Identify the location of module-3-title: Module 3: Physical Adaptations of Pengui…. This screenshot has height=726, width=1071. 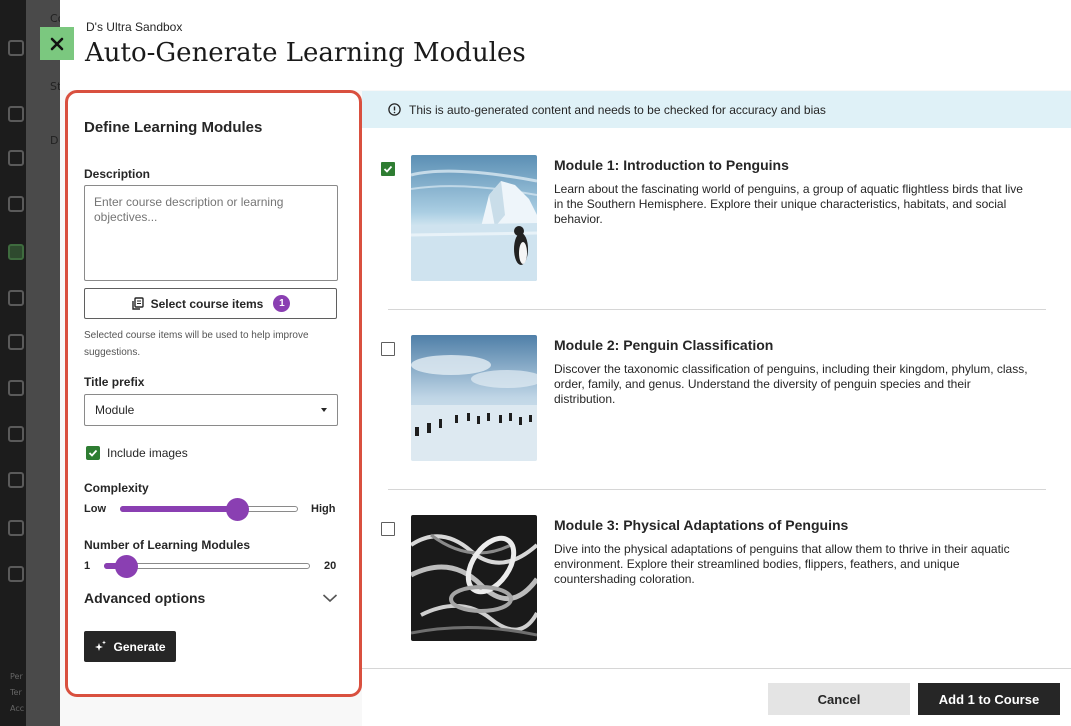
(701, 525).